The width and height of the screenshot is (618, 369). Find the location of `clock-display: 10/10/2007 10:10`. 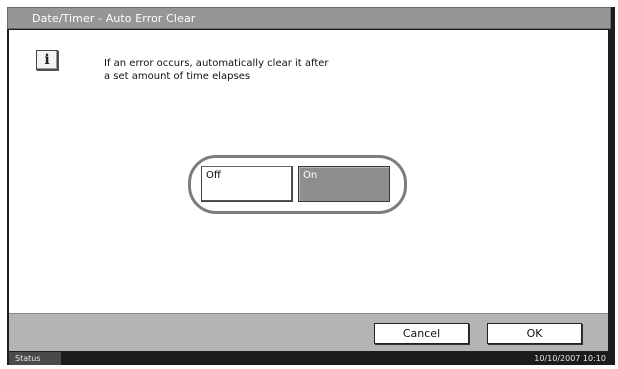

clock-display: 10/10/2007 10:10 is located at coordinates (570, 358).